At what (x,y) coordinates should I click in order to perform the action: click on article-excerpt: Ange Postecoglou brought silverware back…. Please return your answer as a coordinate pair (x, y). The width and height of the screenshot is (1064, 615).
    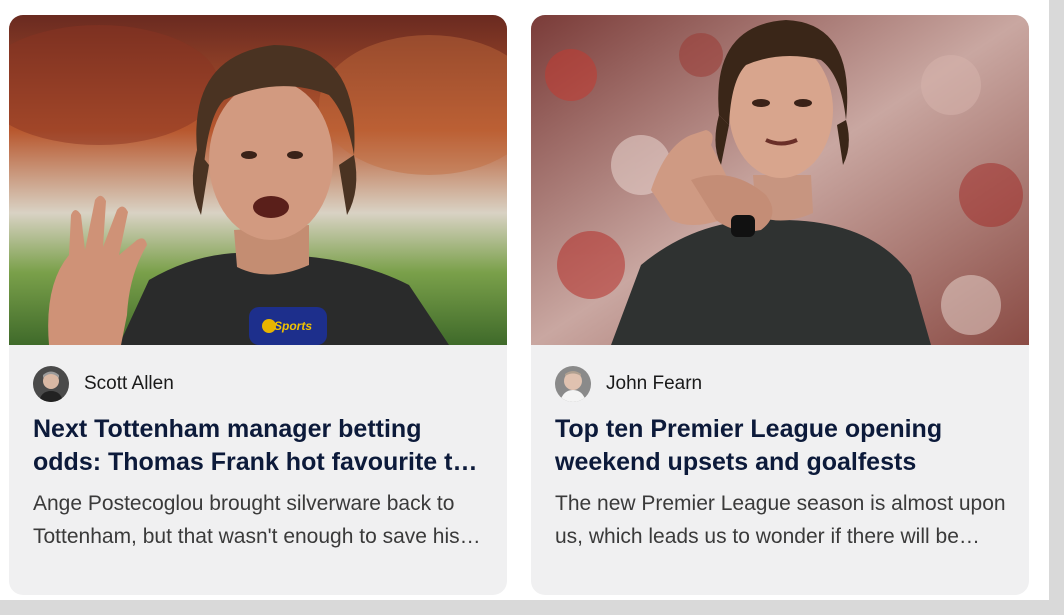
    Looking at the image, I should click on (246, 520).